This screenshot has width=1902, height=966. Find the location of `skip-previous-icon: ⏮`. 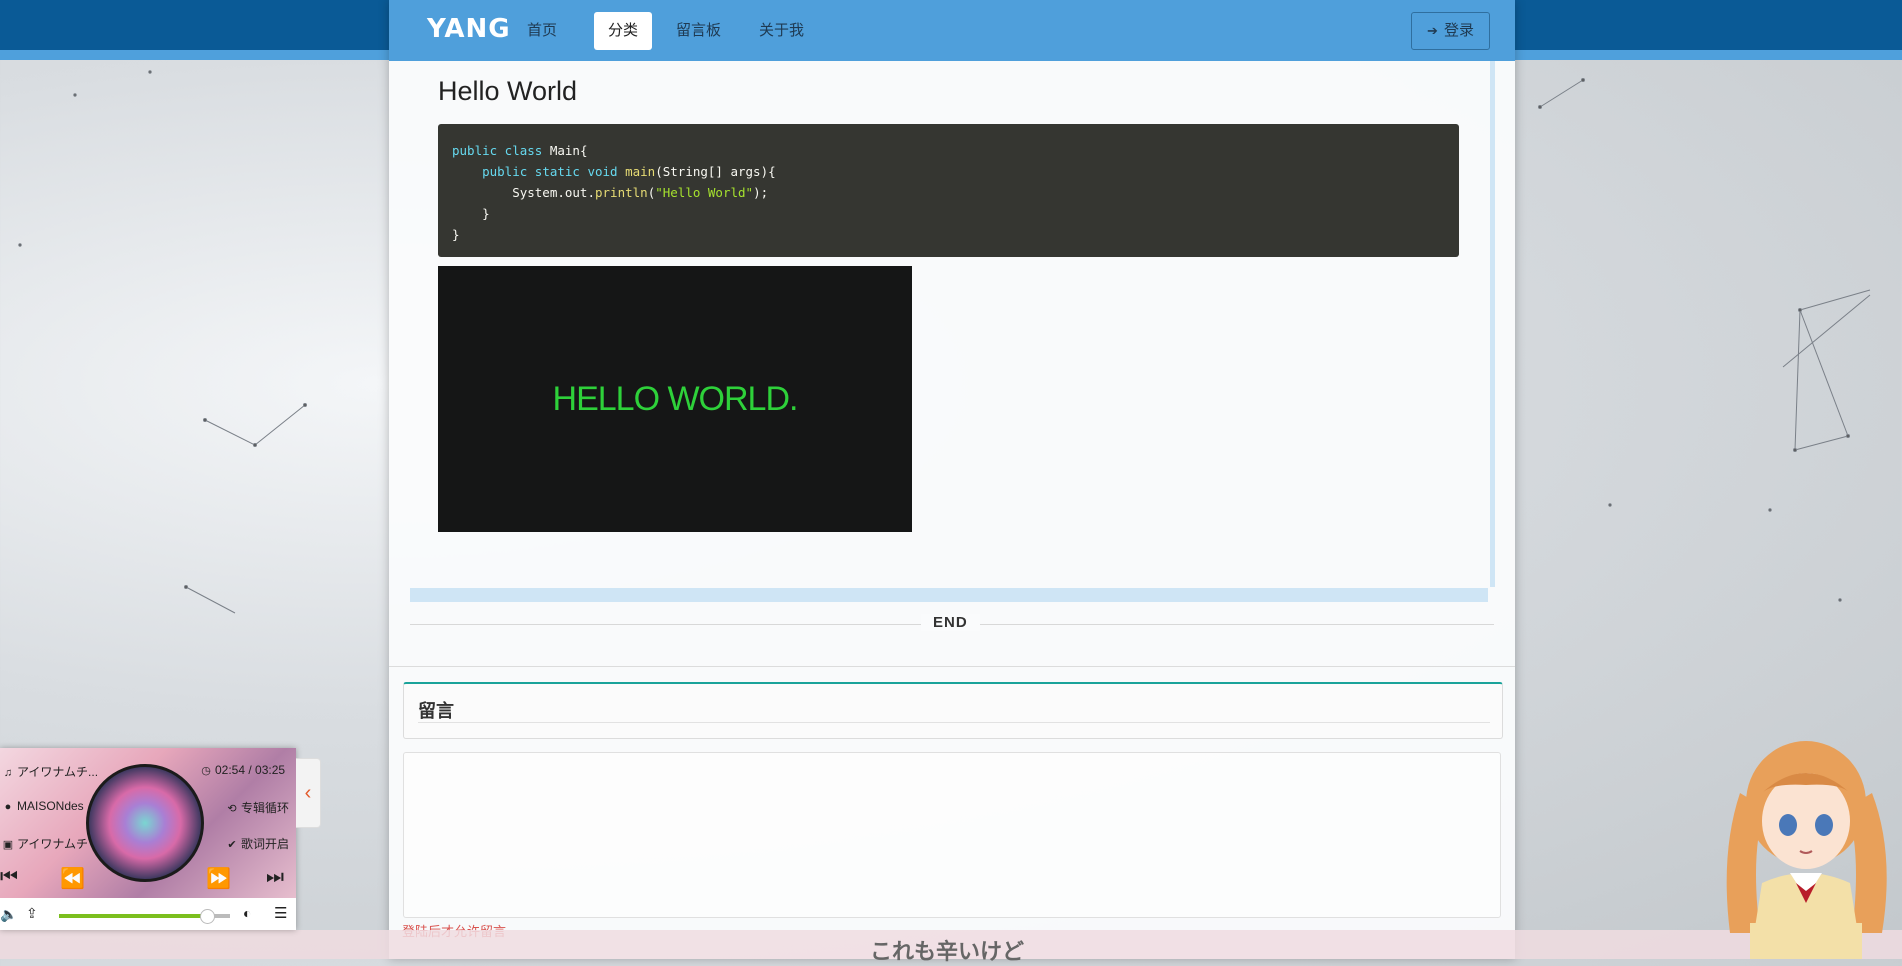

skip-previous-icon: ⏮ is located at coordinates (9, 877).